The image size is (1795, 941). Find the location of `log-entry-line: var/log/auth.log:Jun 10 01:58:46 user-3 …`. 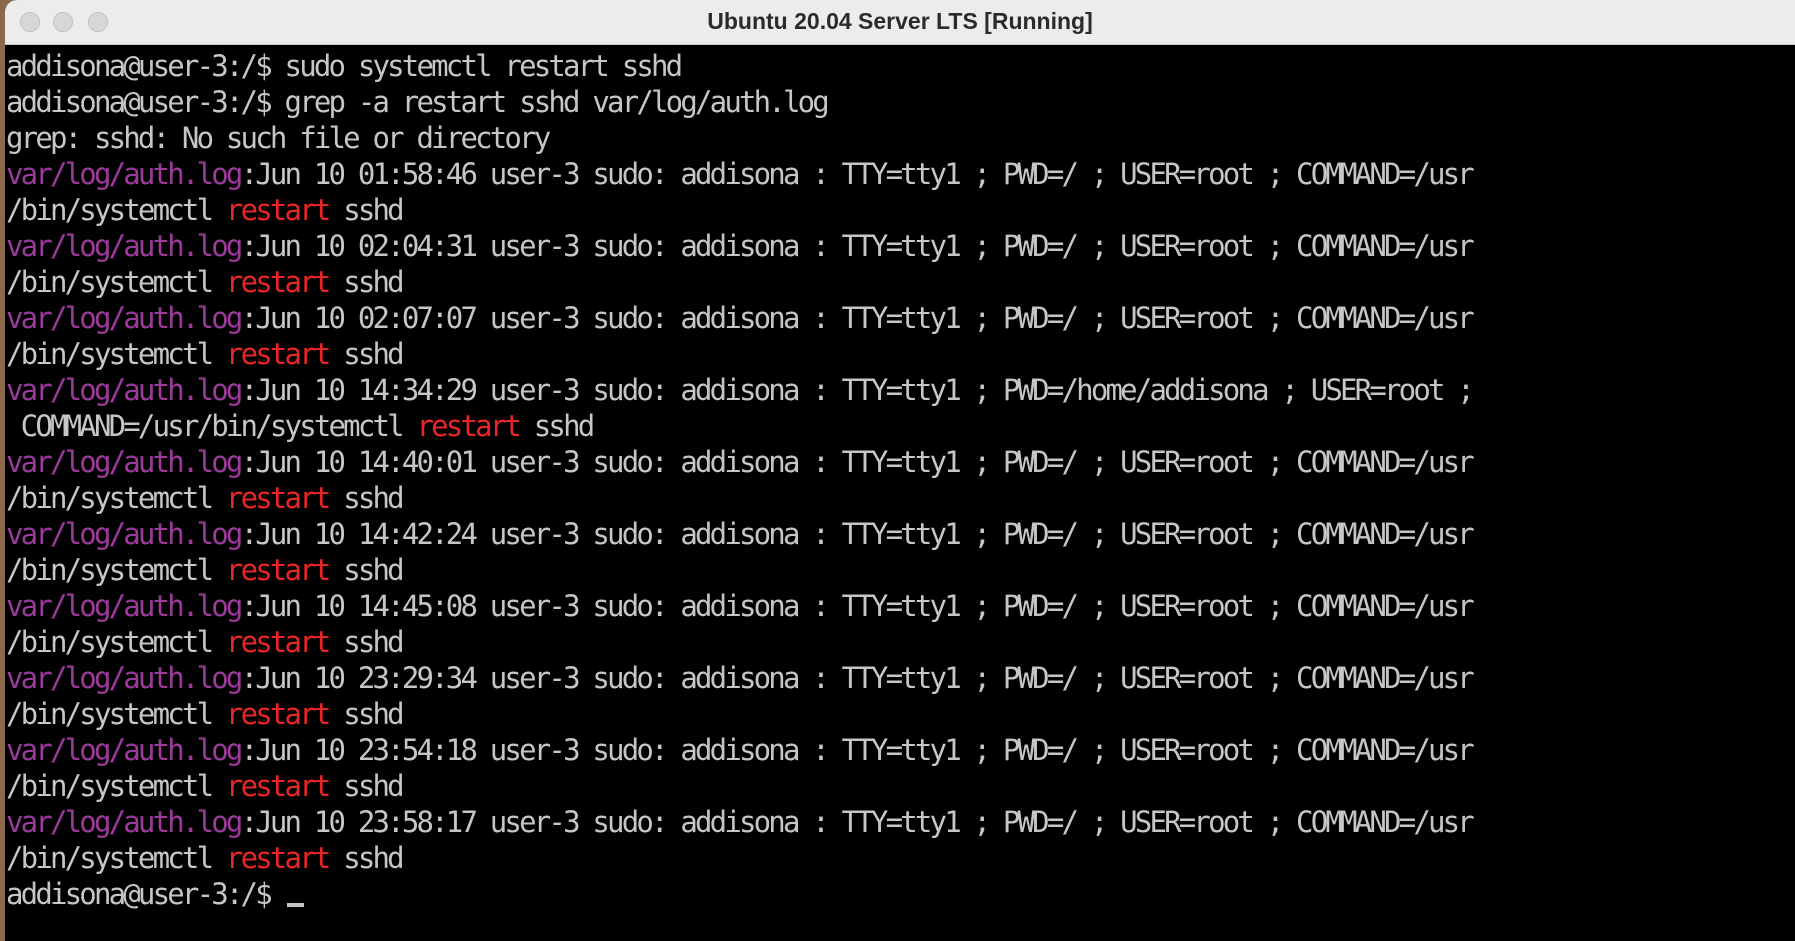

log-entry-line: var/log/auth.log:Jun 10 01:58:46 user-3 … is located at coordinates (740, 174).